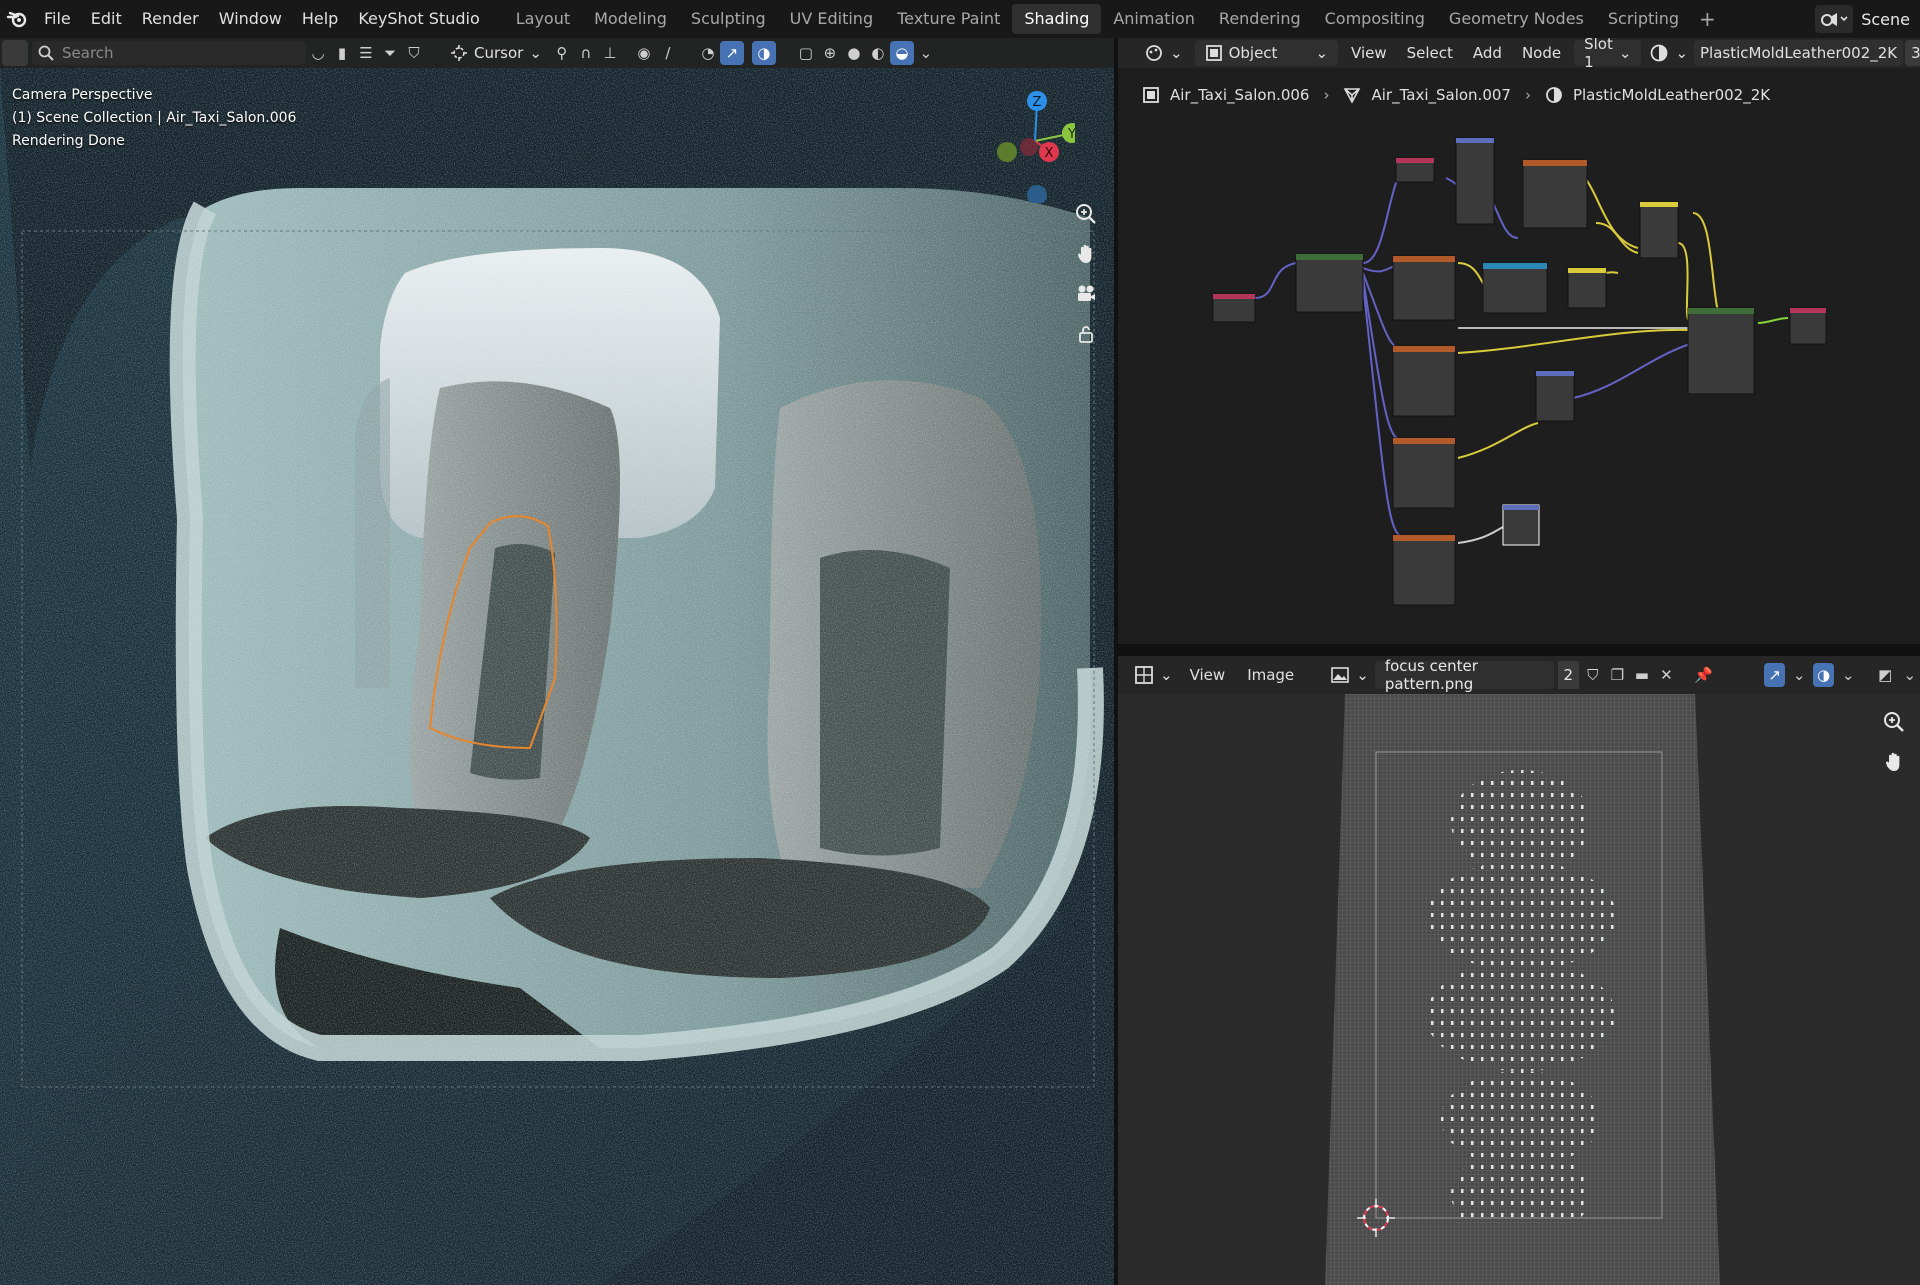 The image size is (1920, 1285). I want to click on pivot-label: Cursor, so click(499, 53).